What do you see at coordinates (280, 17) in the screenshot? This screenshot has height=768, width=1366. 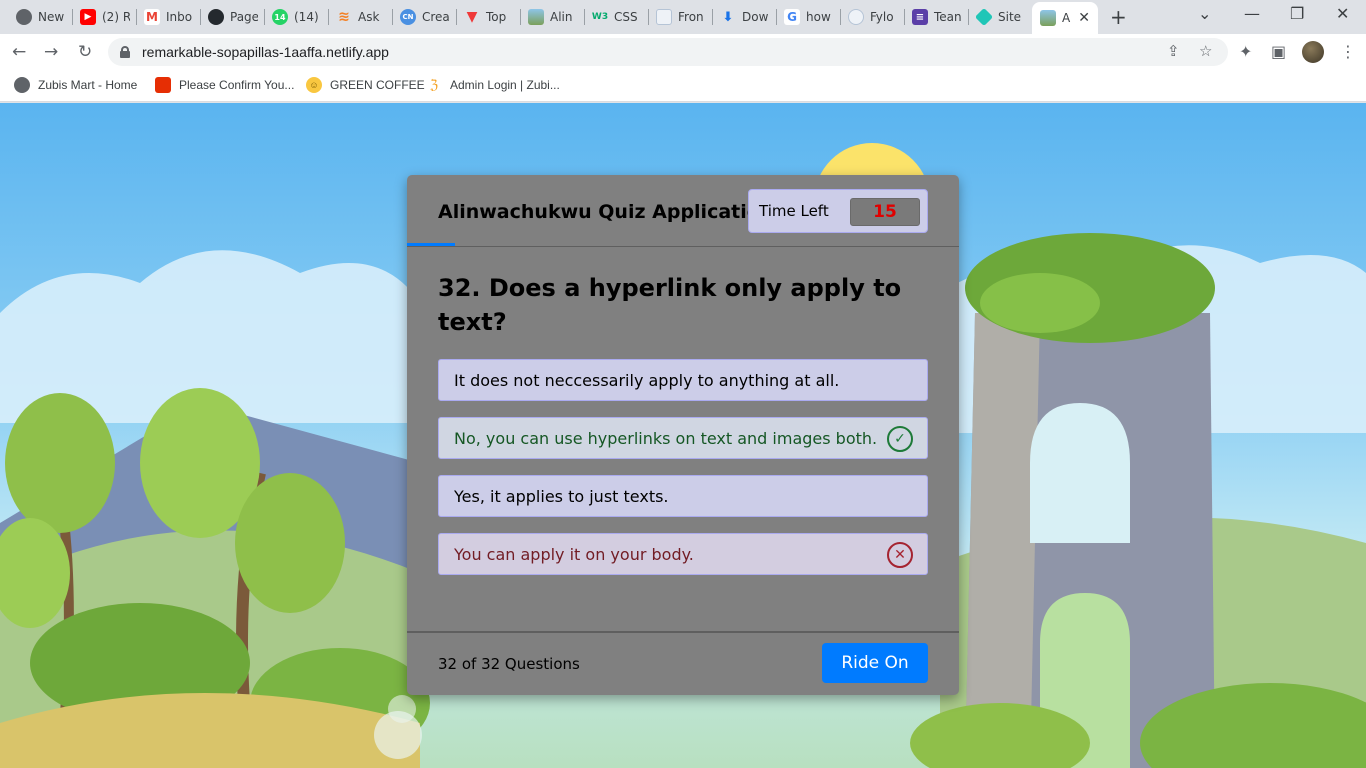 I see `whatsapp-icon: 14` at bounding box center [280, 17].